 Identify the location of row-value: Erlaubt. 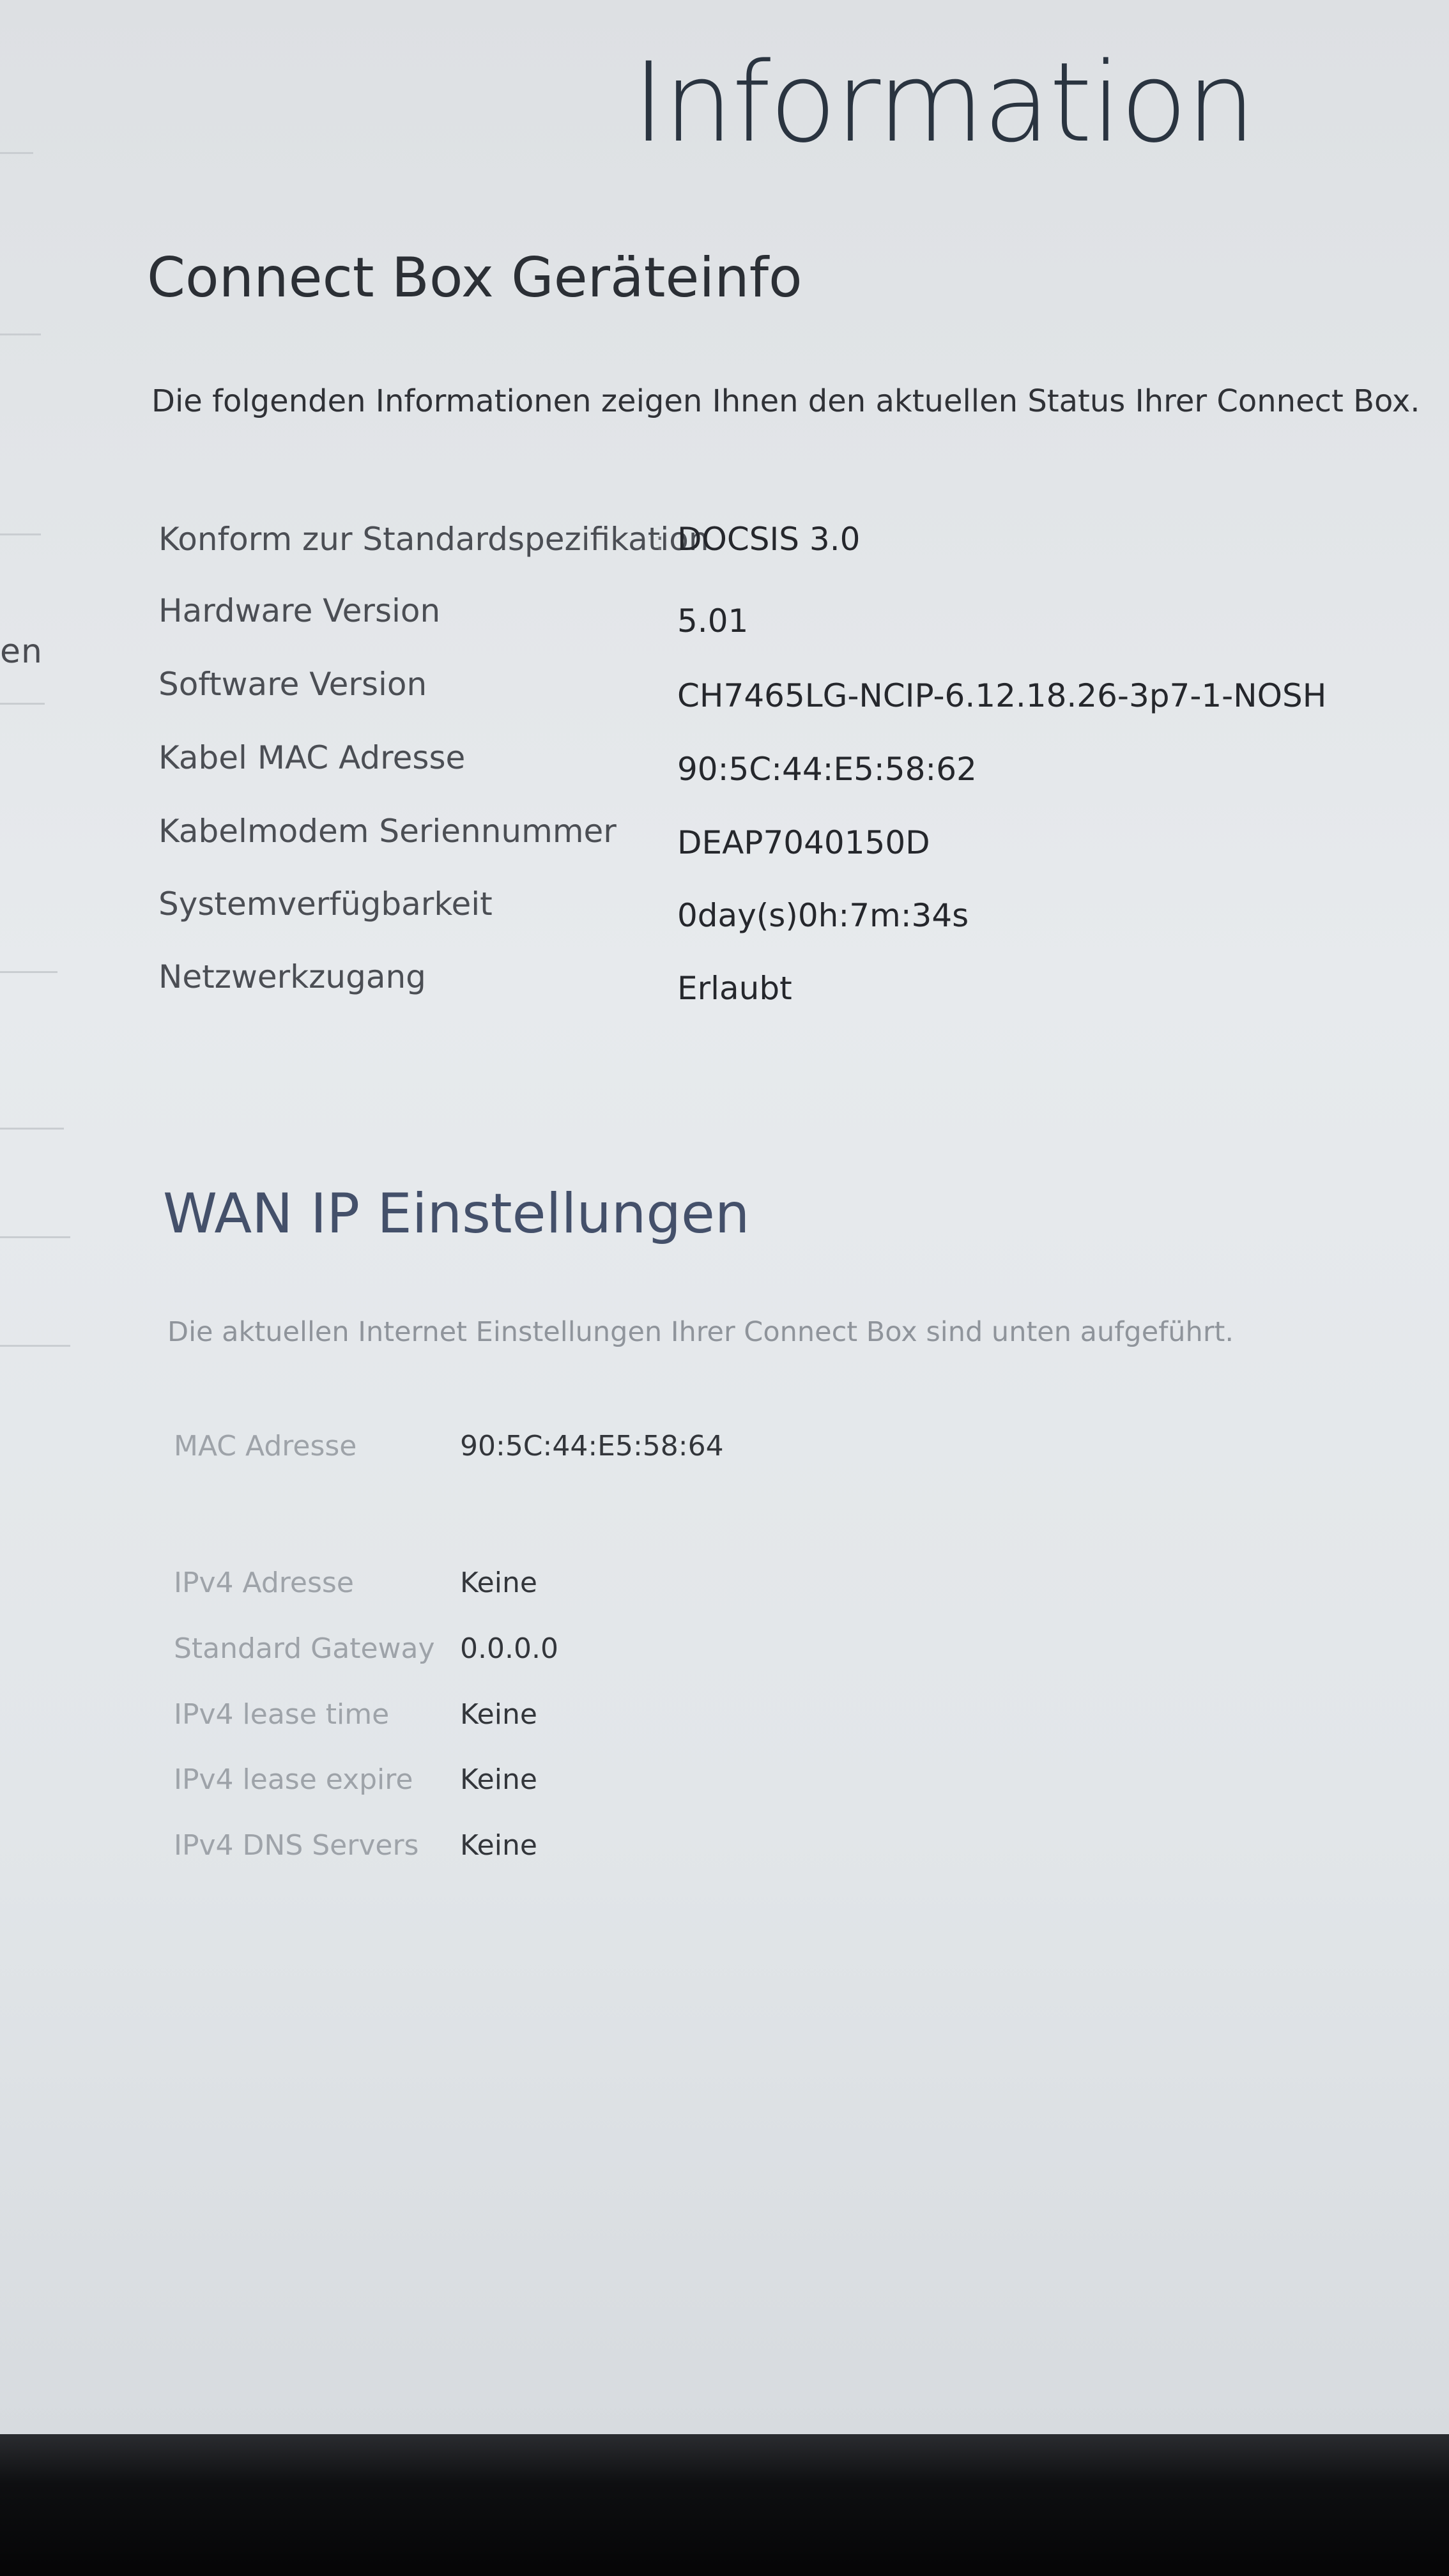
(734, 988).